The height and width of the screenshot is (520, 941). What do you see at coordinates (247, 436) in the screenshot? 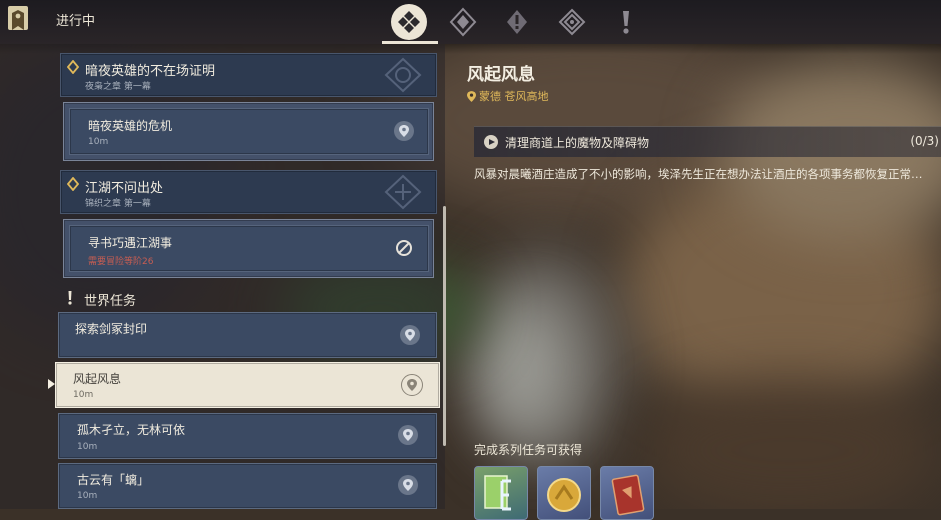
I see `world-quest-item: 孤木孑立，无林可依 10m` at bounding box center [247, 436].